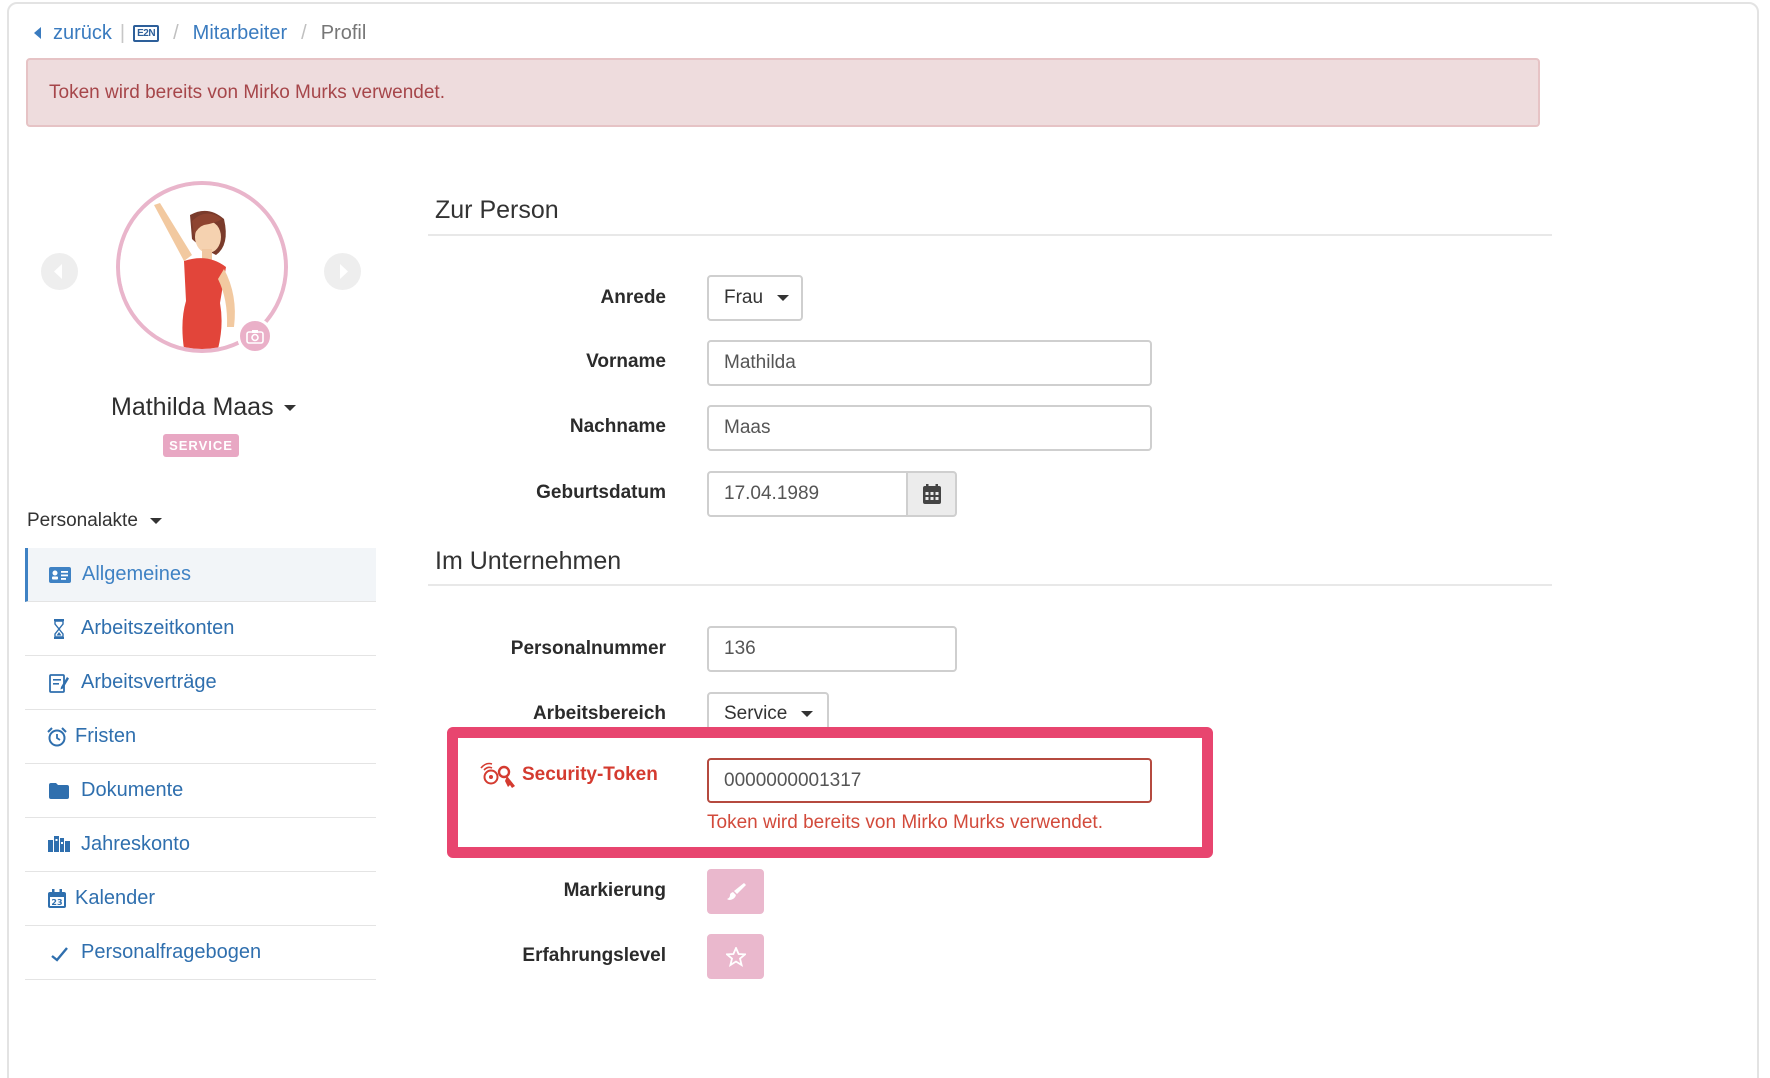 Image resolution: width=1770 pixels, height=1078 pixels. I want to click on next-employee-button, so click(342, 271).